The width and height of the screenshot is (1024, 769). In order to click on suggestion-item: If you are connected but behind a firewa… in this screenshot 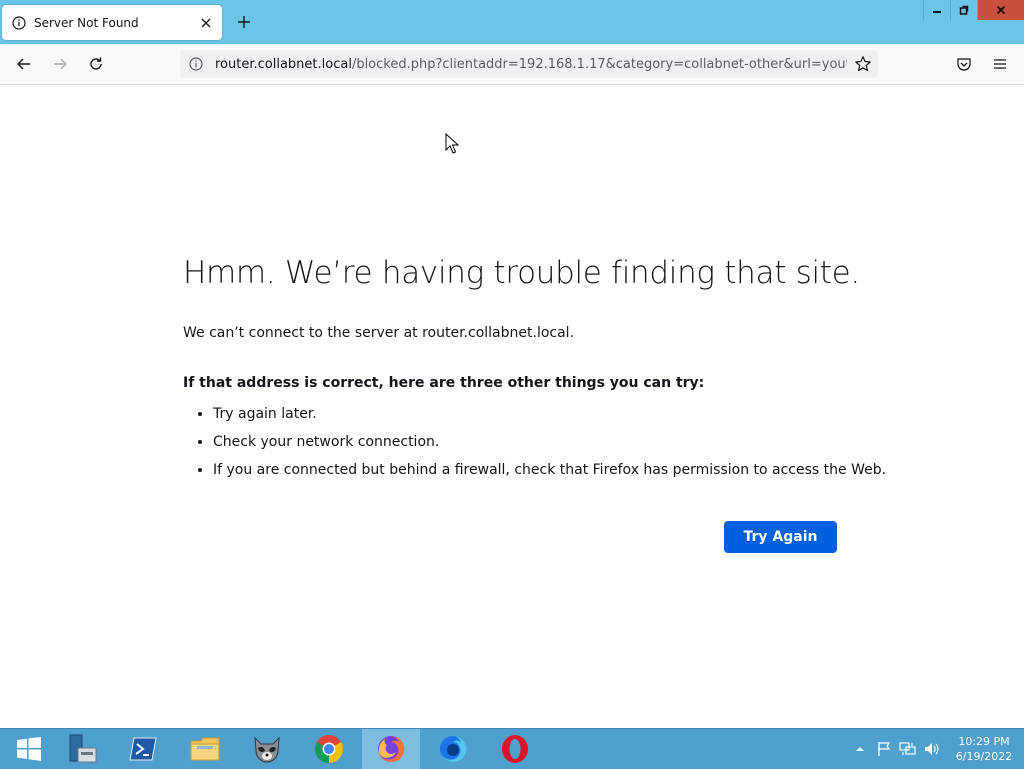, I will do `click(549, 470)`.